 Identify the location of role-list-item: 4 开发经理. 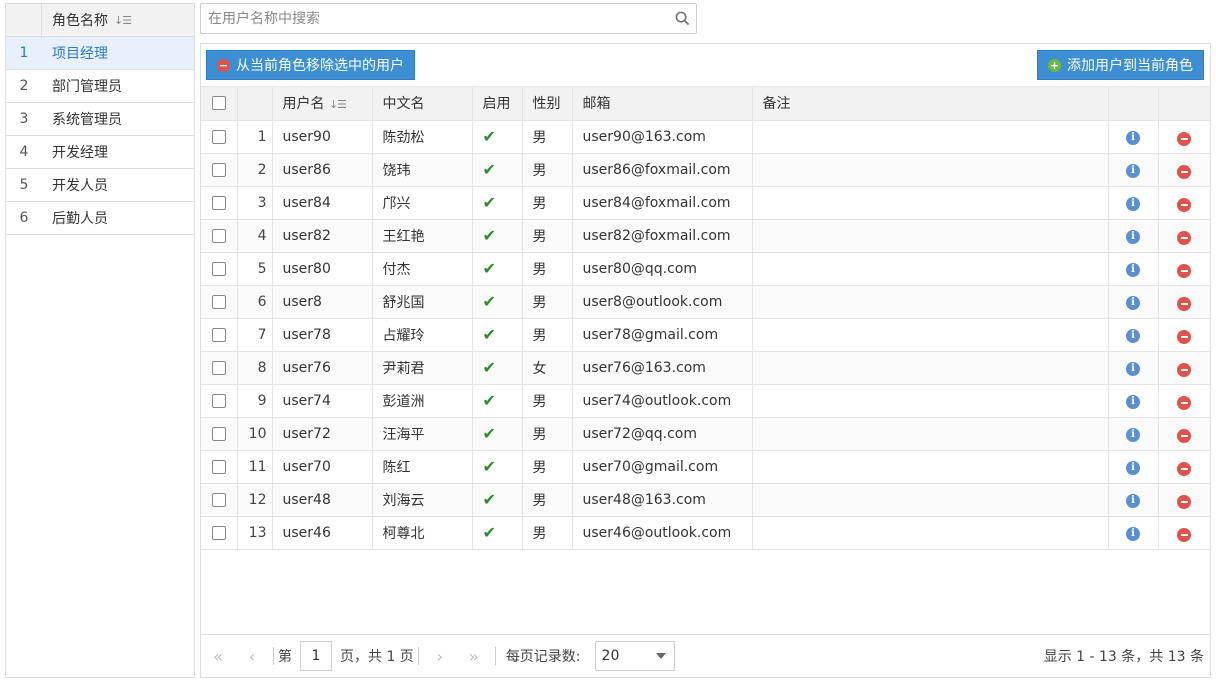
(100, 152).